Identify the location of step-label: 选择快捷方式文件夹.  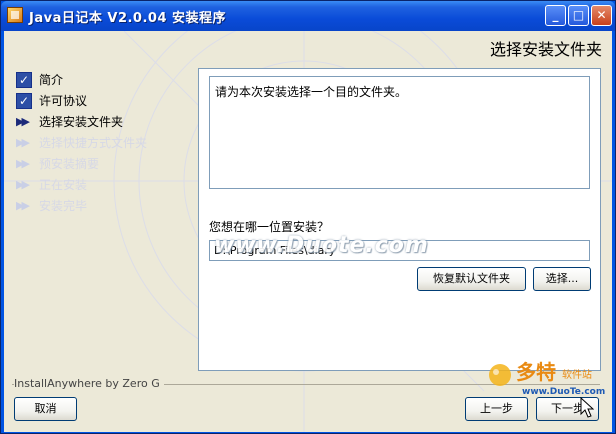
(93, 143).